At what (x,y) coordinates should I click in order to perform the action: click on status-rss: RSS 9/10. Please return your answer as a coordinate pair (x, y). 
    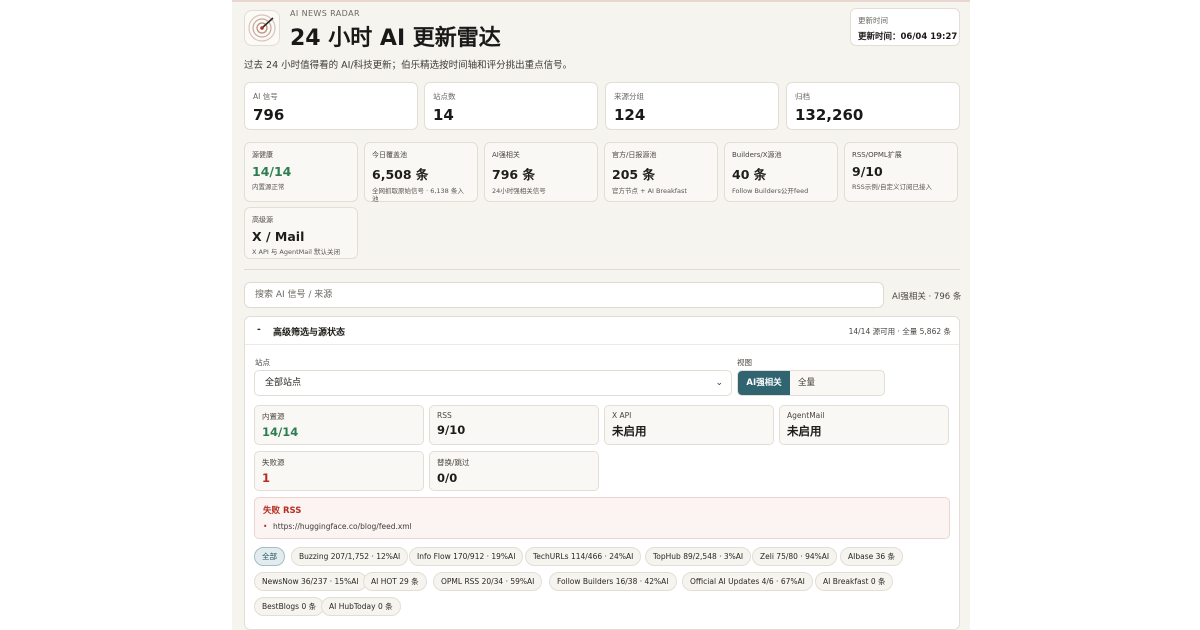
    Looking at the image, I should click on (514, 425).